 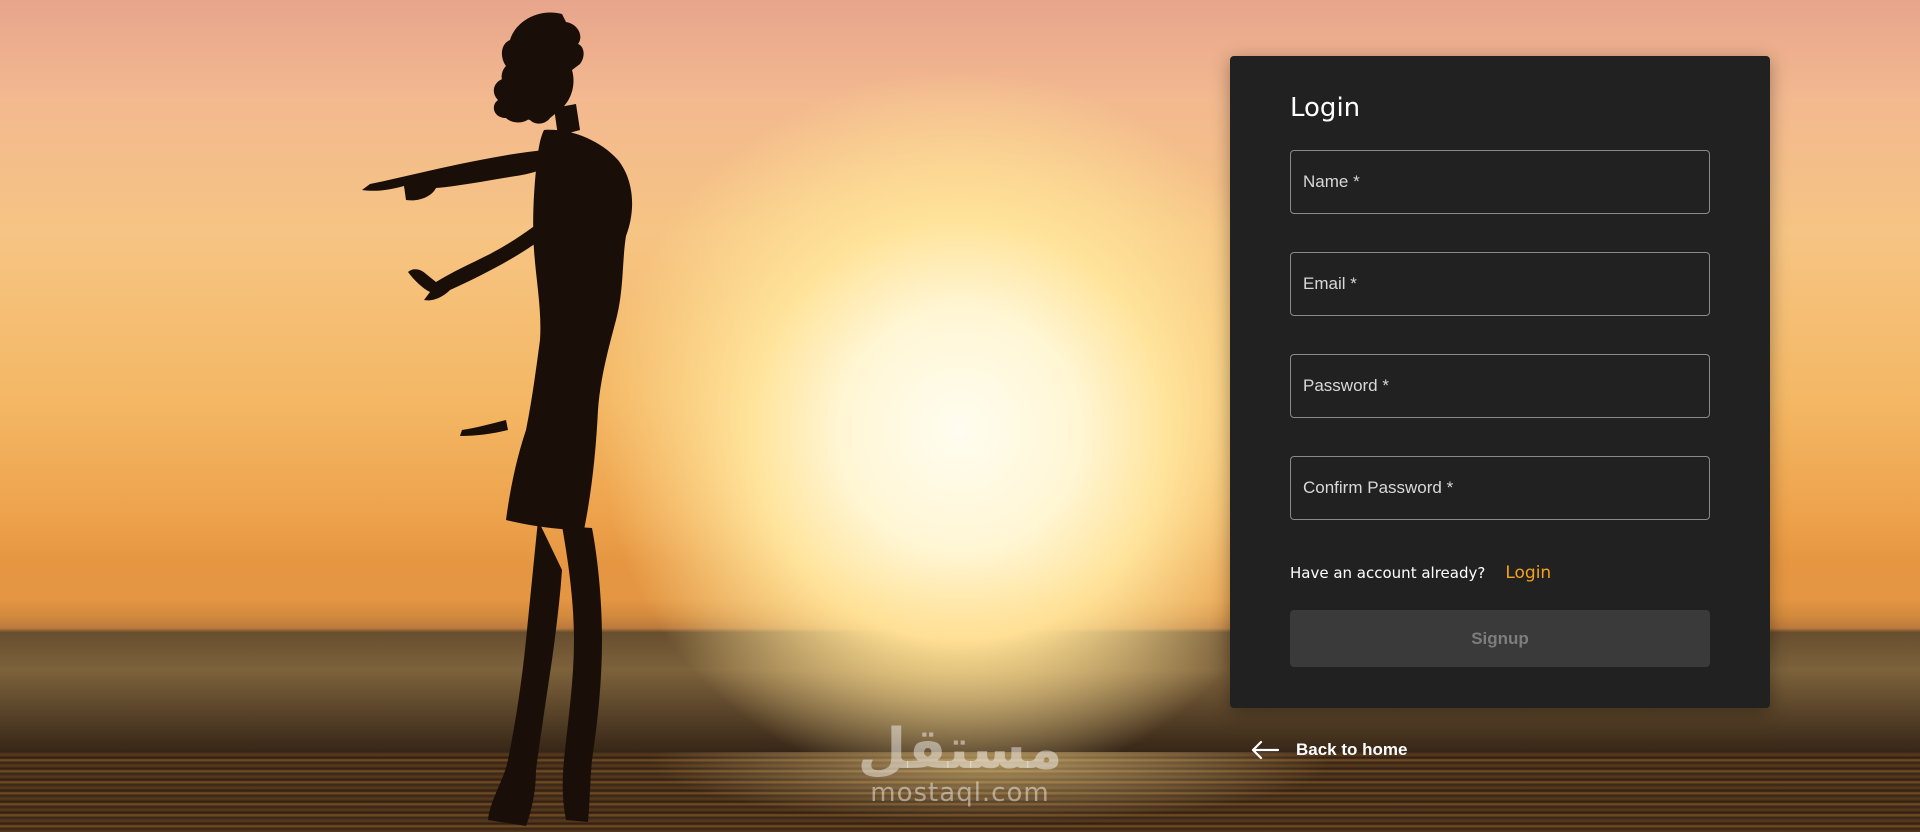 I want to click on name-field: Name *, so click(x=1500, y=182).